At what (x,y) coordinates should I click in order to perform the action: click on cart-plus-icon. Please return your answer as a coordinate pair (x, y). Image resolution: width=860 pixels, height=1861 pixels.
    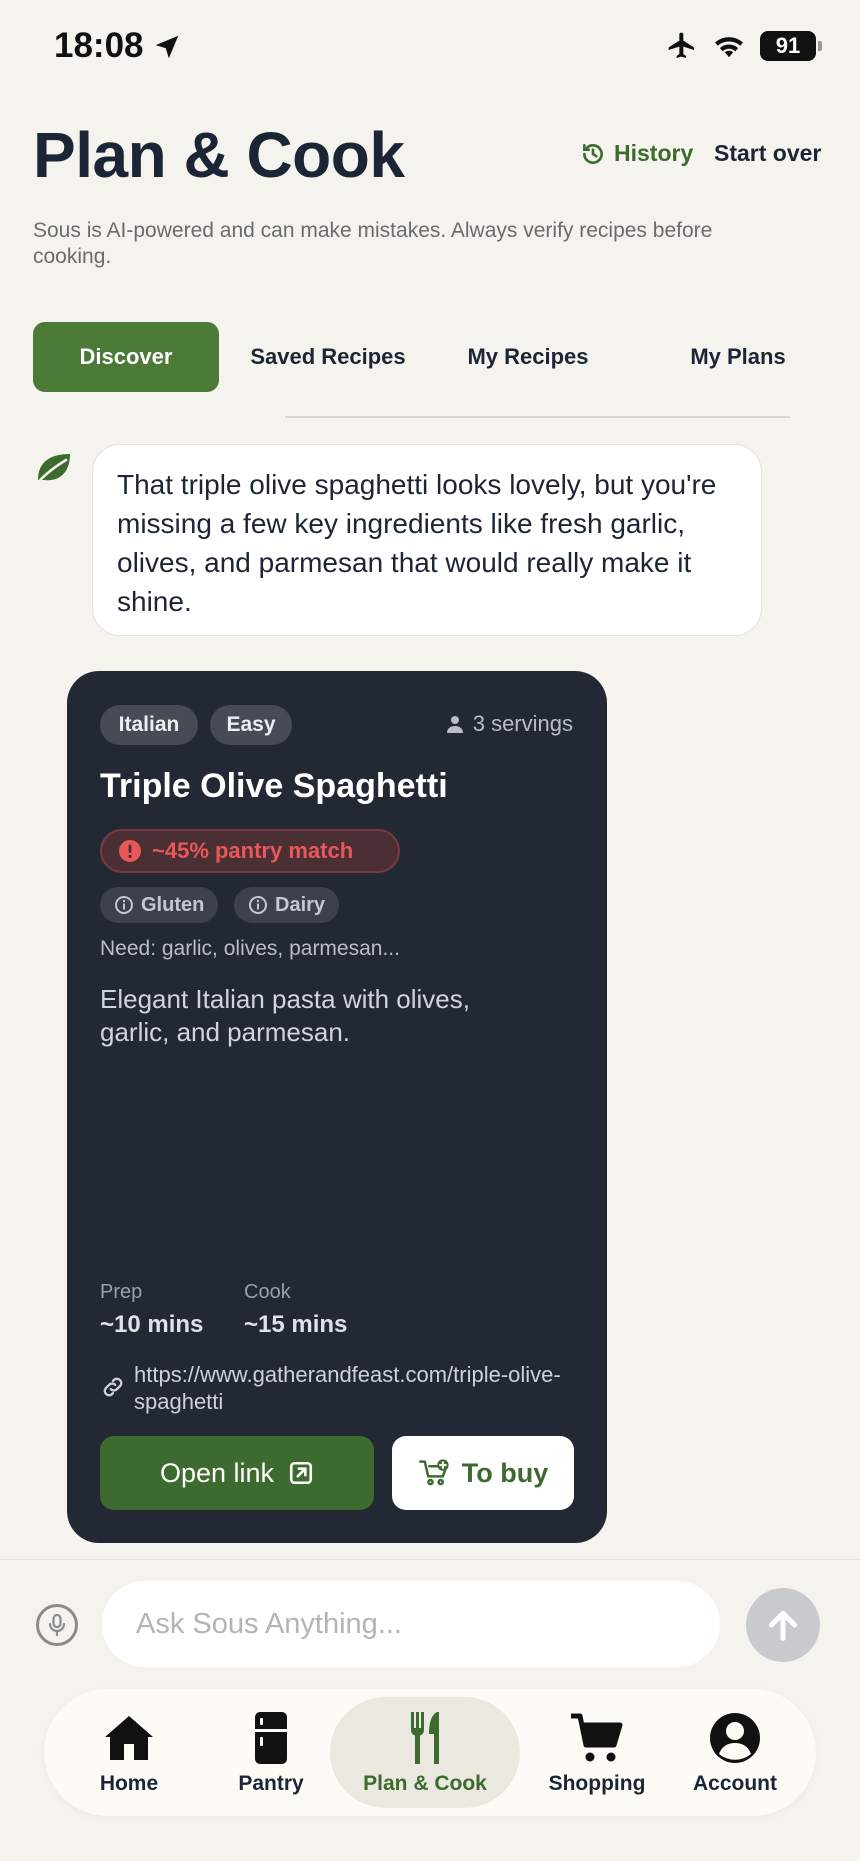
    Looking at the image, I should click on (433, 1472).